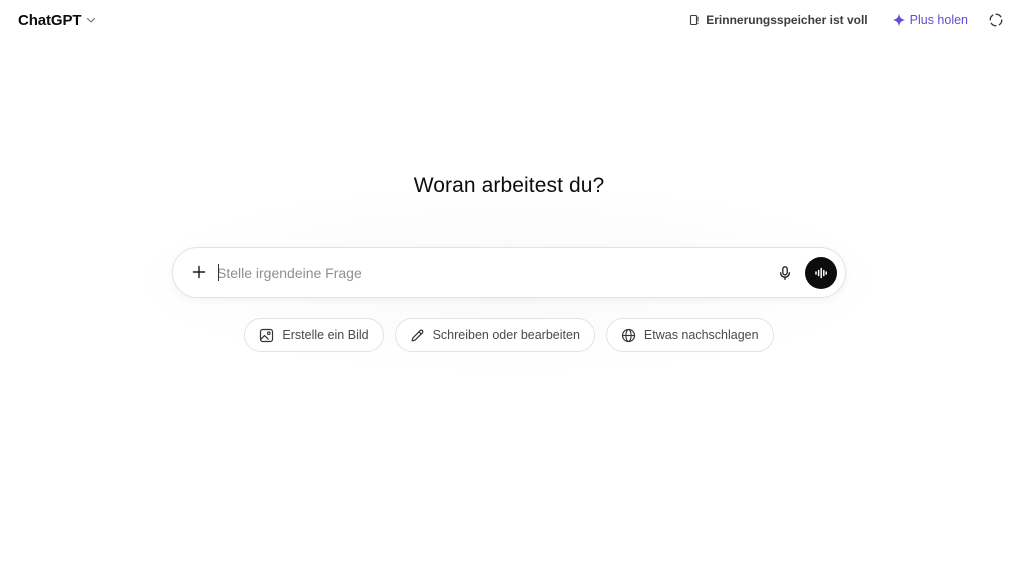 The height and width of the screenshot is (585, 1024). I want to click on text-caret, so click(218, 272).